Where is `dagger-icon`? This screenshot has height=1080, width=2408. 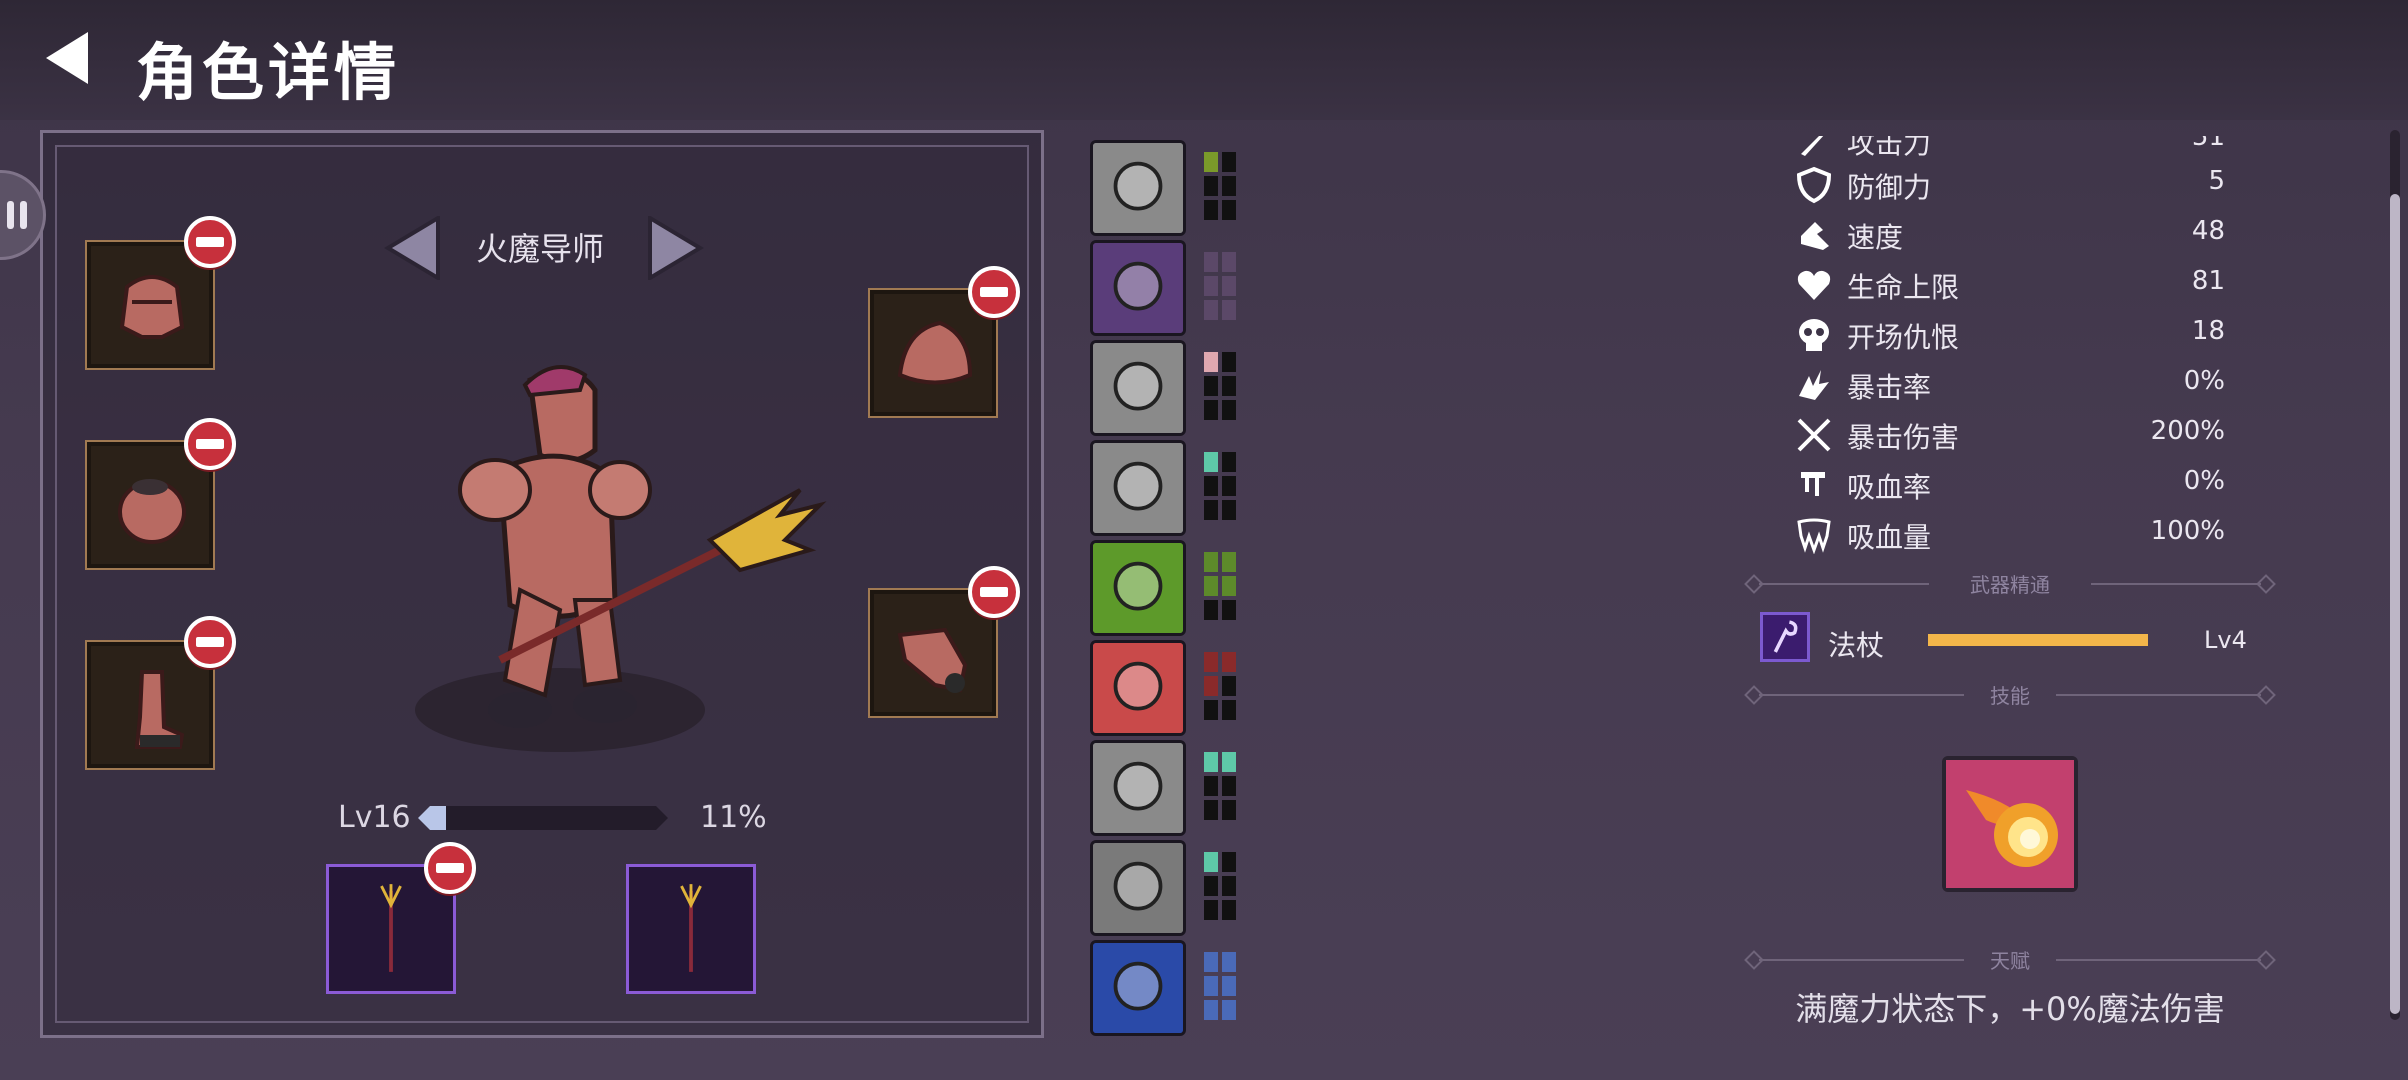 dagger-icon is located at coordinates (1138, 388).